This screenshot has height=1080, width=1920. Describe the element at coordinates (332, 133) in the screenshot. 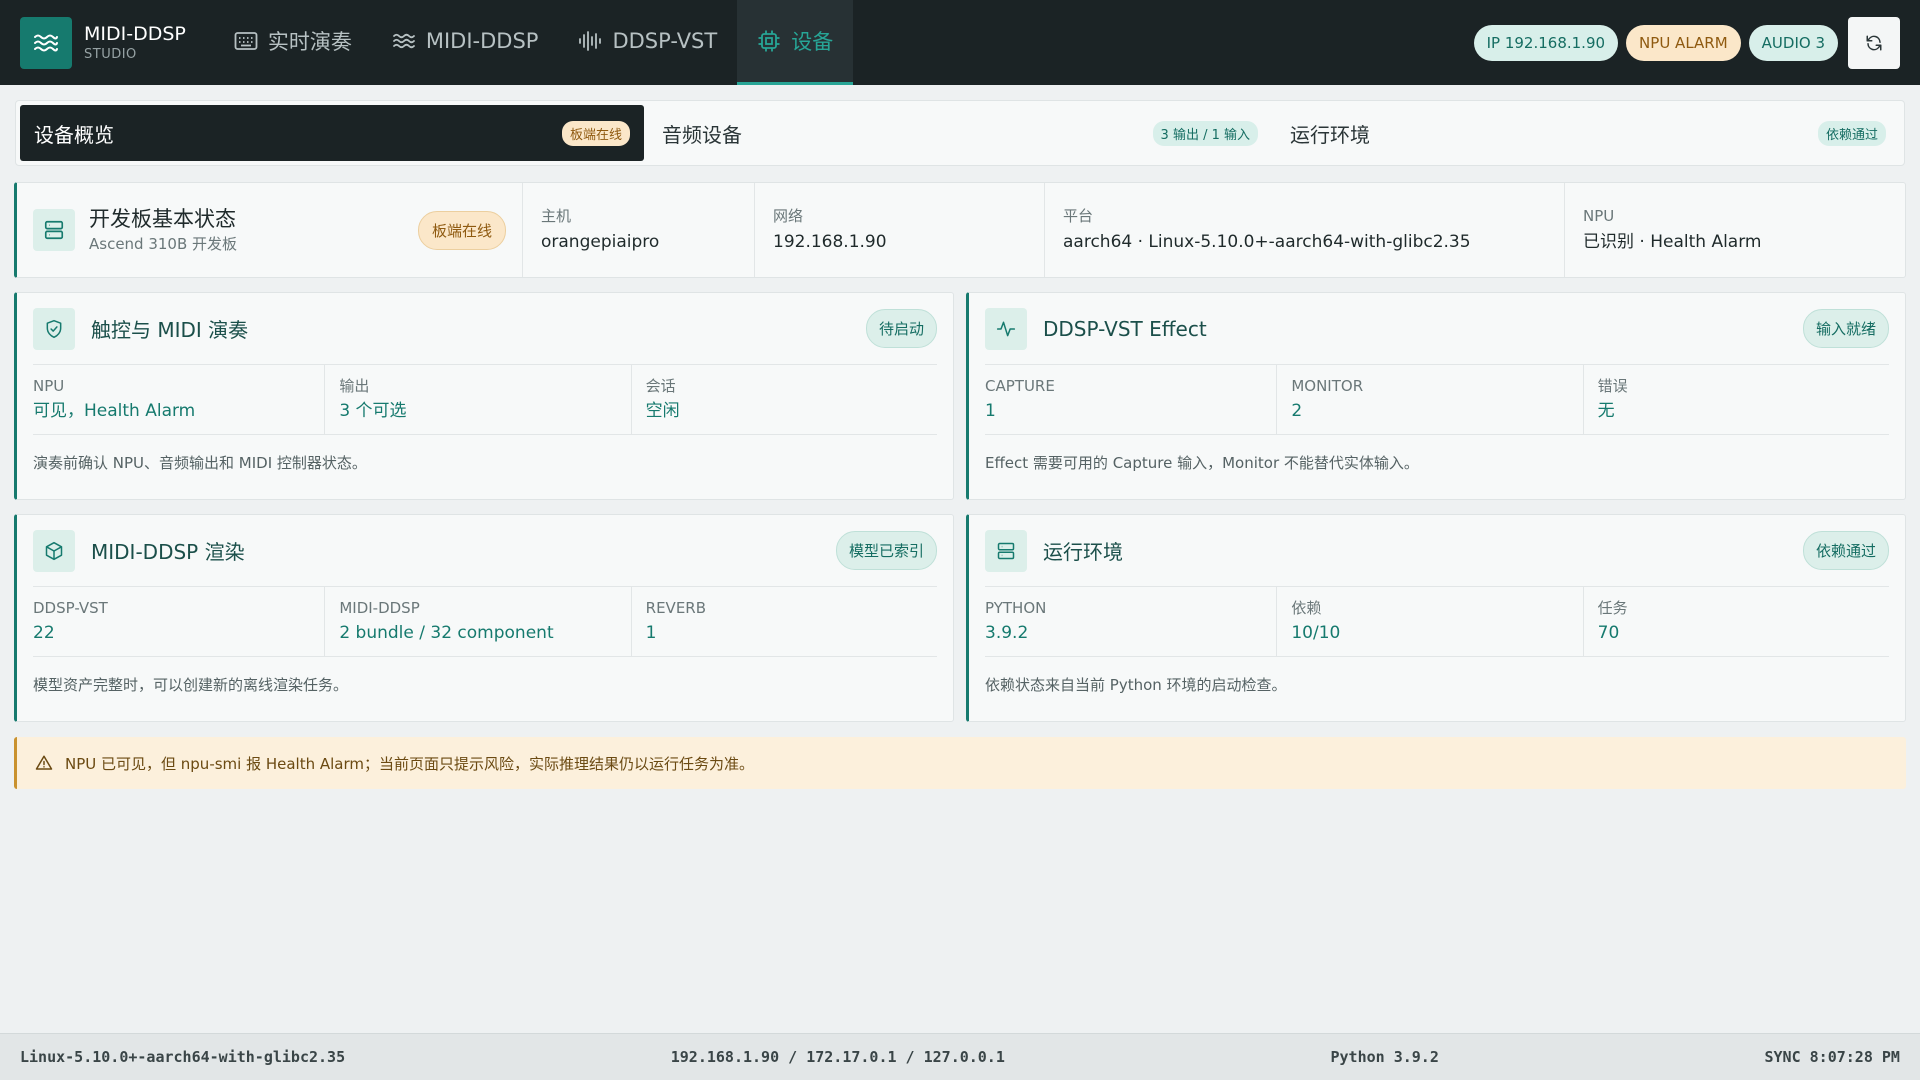

I see `tab-device-overview: 设备概览 板端在线` at that location.